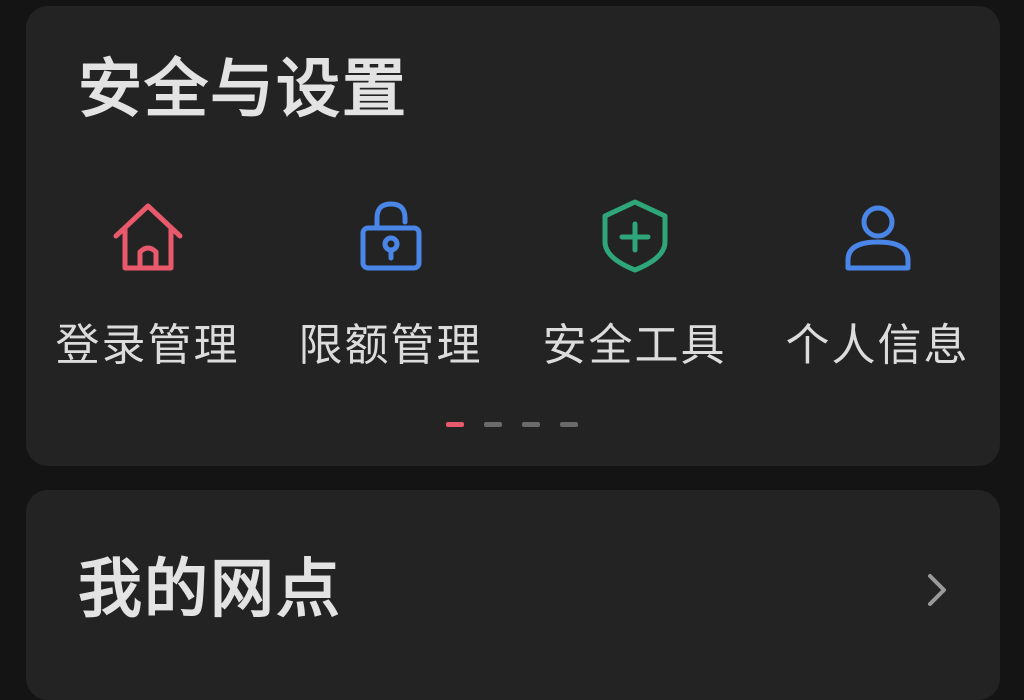 The image size is (1024, 700). What do you see at coordinates (634, 287) in the screenshot?
I see `shortcut-security-tools: 安全工具` at bounding box center [634, 287].